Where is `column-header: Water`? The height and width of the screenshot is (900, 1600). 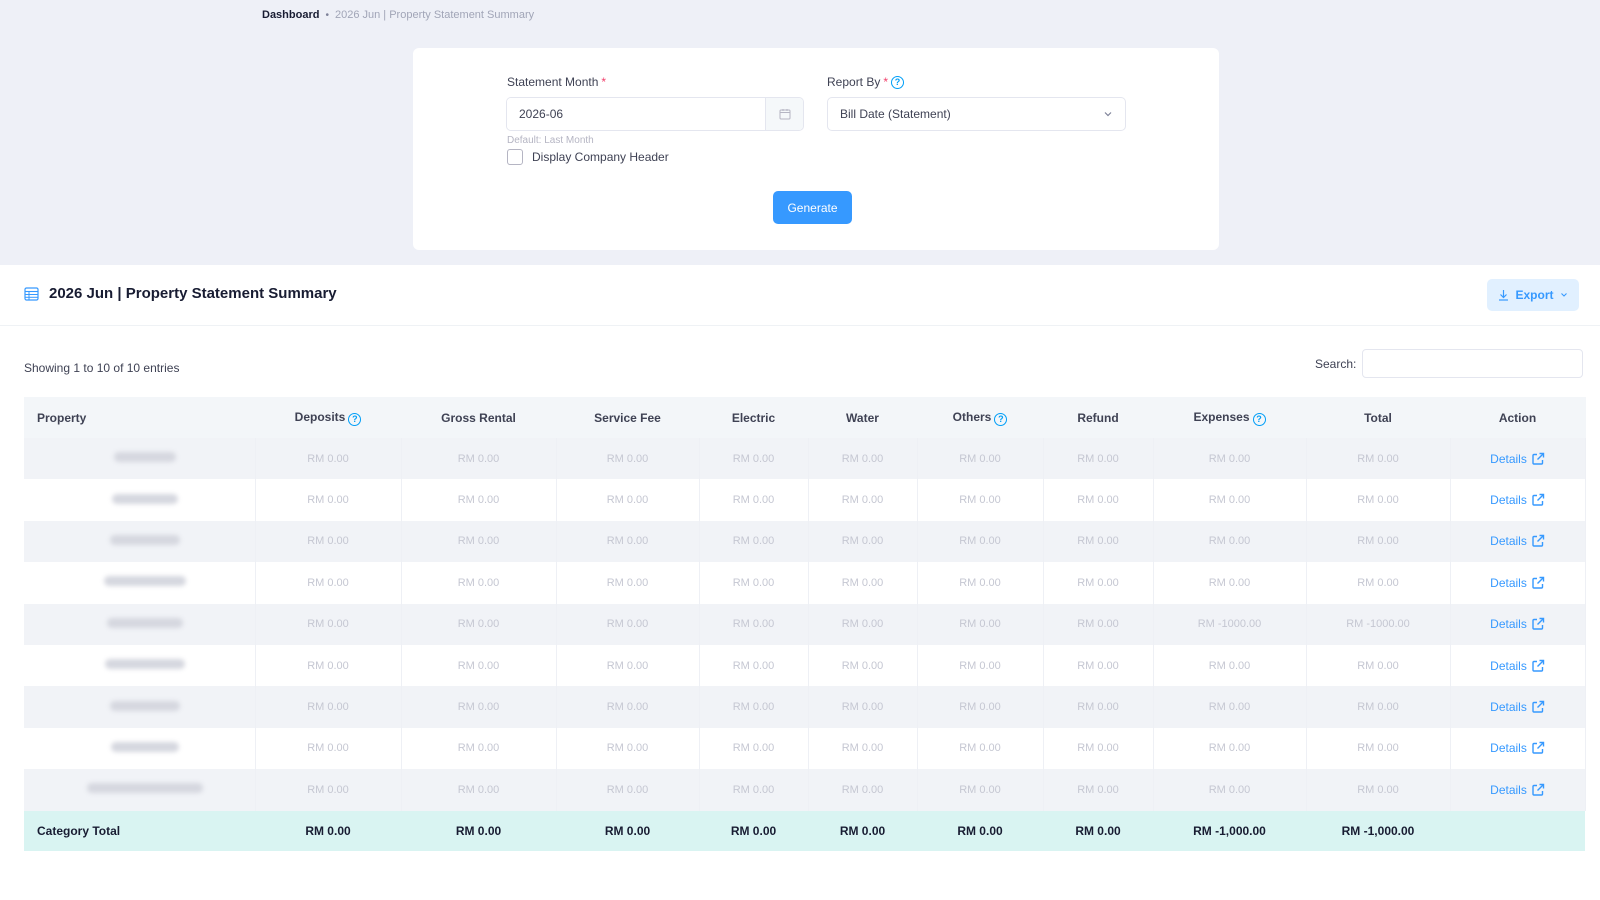 column-header: Water is located at coordinates (863, 417).